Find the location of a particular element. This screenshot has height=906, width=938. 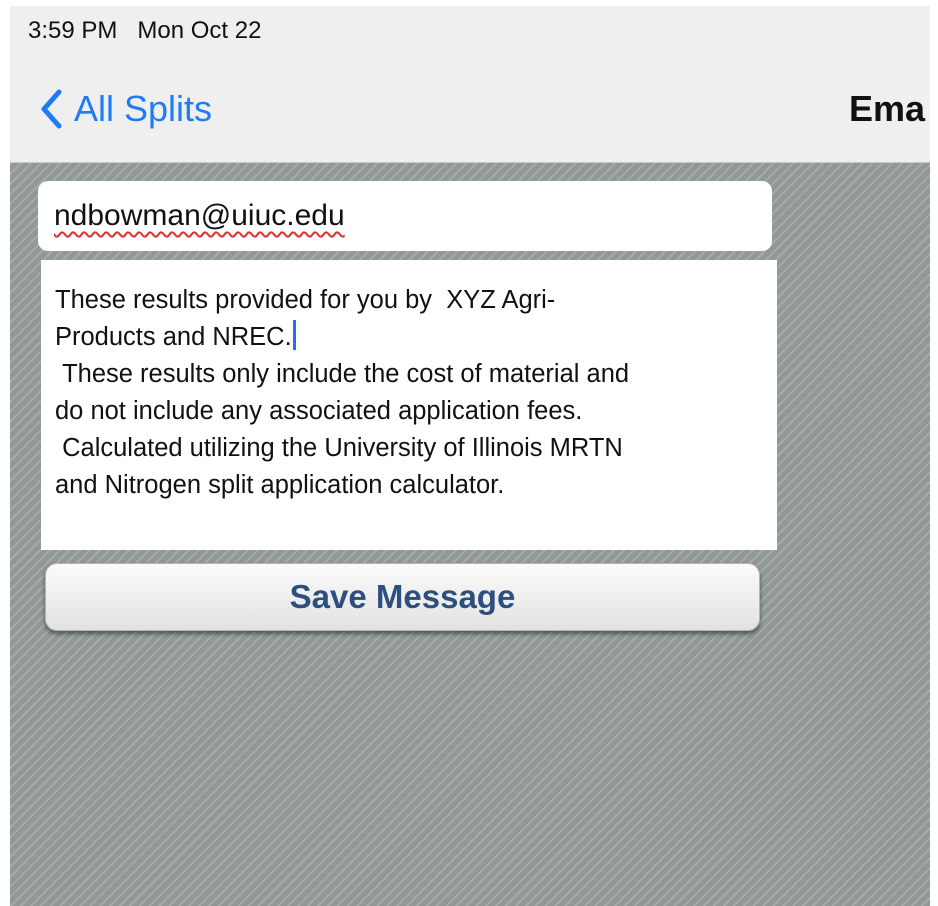

status-time: 3:59 PM Mon Oct 22 is located at coordinates (145, 30).